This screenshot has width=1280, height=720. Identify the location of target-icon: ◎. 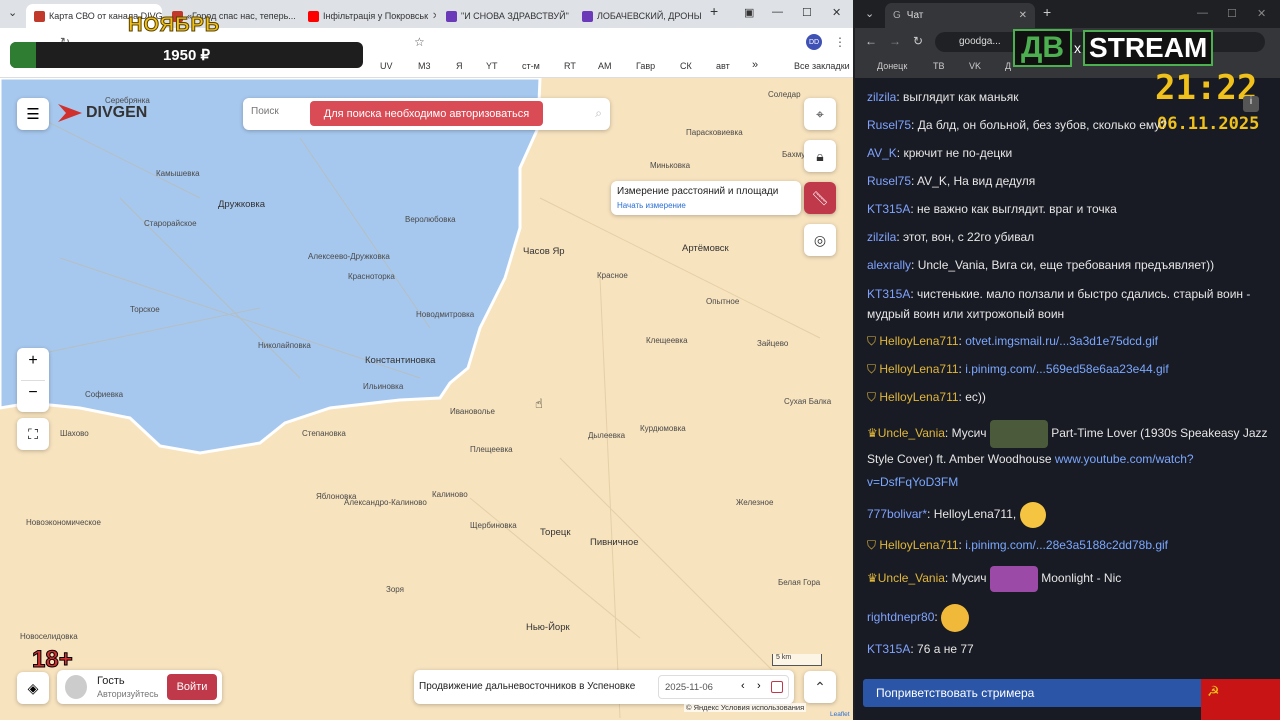
(820, 240).